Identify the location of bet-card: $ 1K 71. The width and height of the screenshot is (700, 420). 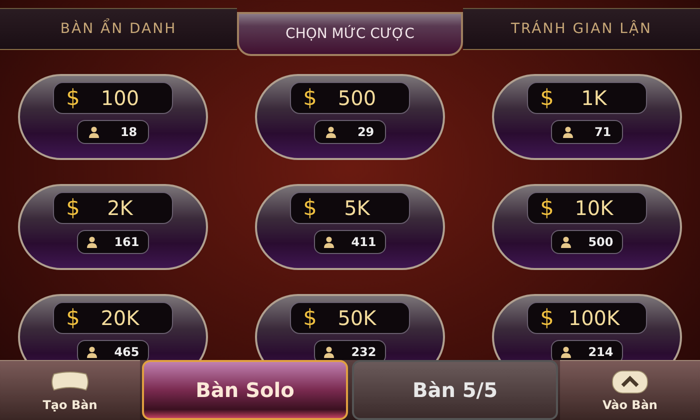
(587, 117).